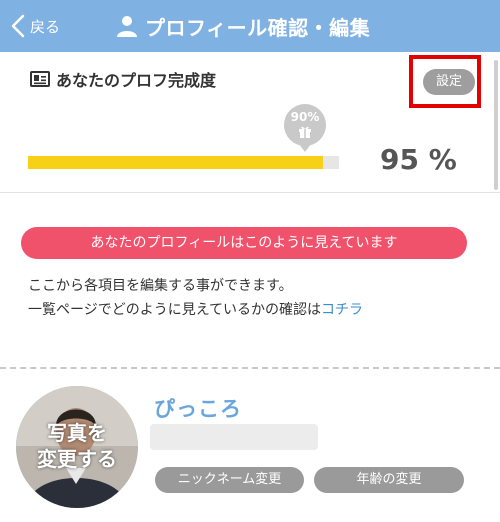  What do you see at coordinates (77, 433) in the screenshot?
I see `change-photo-label-line1: 写真を` at bounding box center [77, 433].